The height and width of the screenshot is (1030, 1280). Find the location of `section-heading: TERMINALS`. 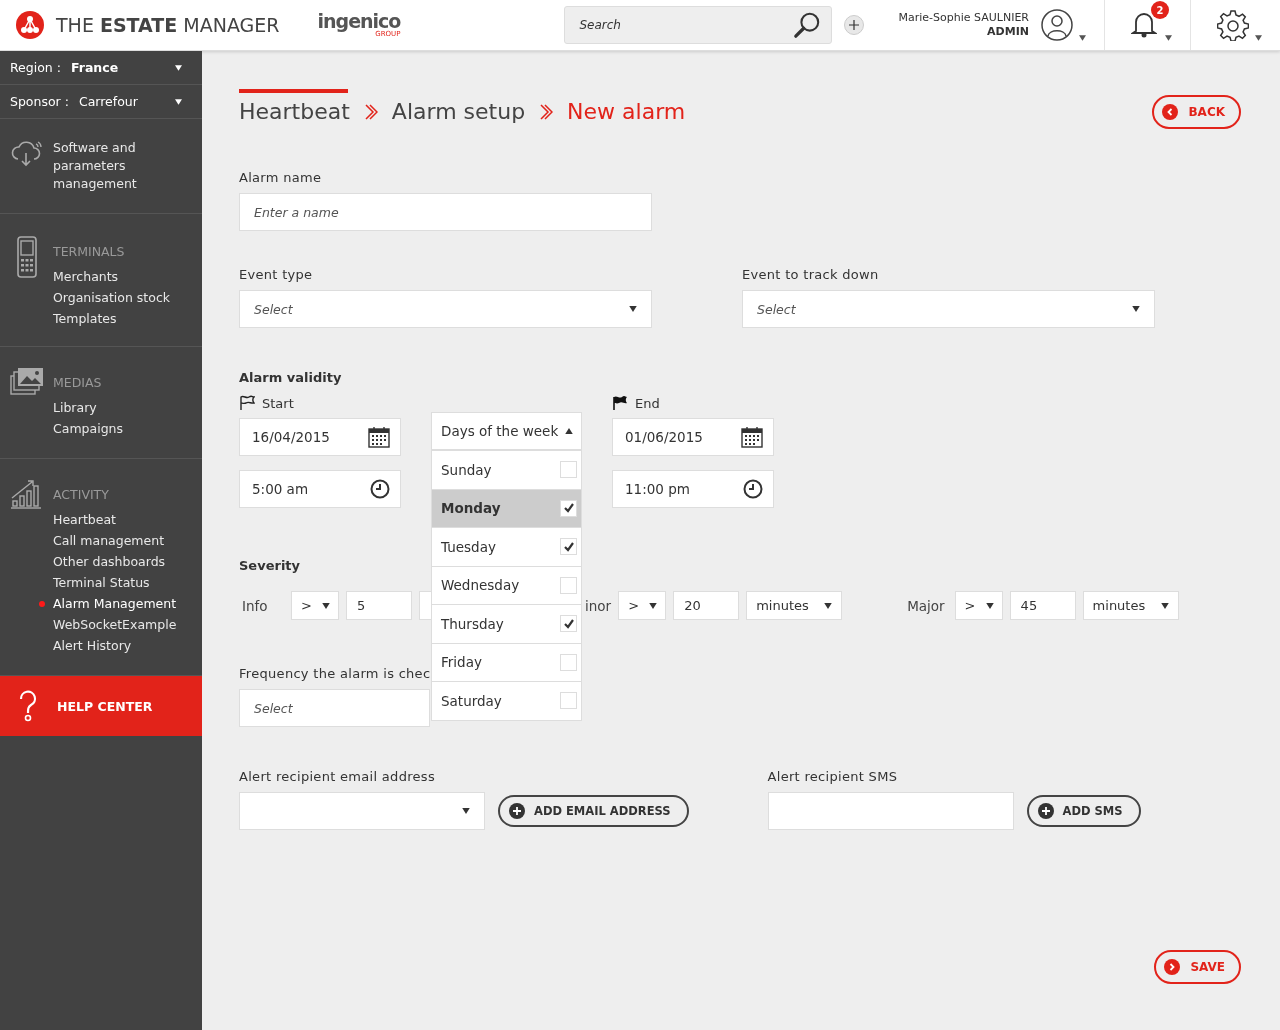

section-heading: TERMINALS is located at coordinates (89, 251).